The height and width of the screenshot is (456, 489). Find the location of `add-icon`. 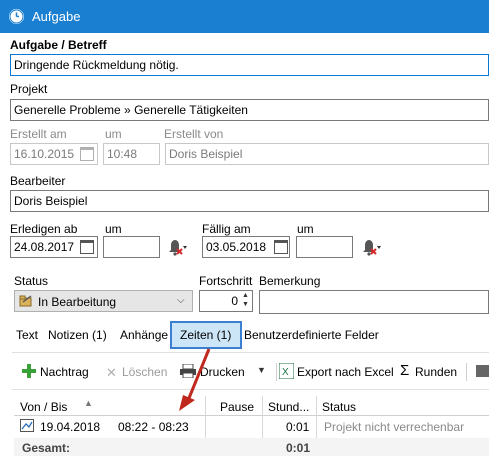

add-icon is located at coordinates (29, 371).